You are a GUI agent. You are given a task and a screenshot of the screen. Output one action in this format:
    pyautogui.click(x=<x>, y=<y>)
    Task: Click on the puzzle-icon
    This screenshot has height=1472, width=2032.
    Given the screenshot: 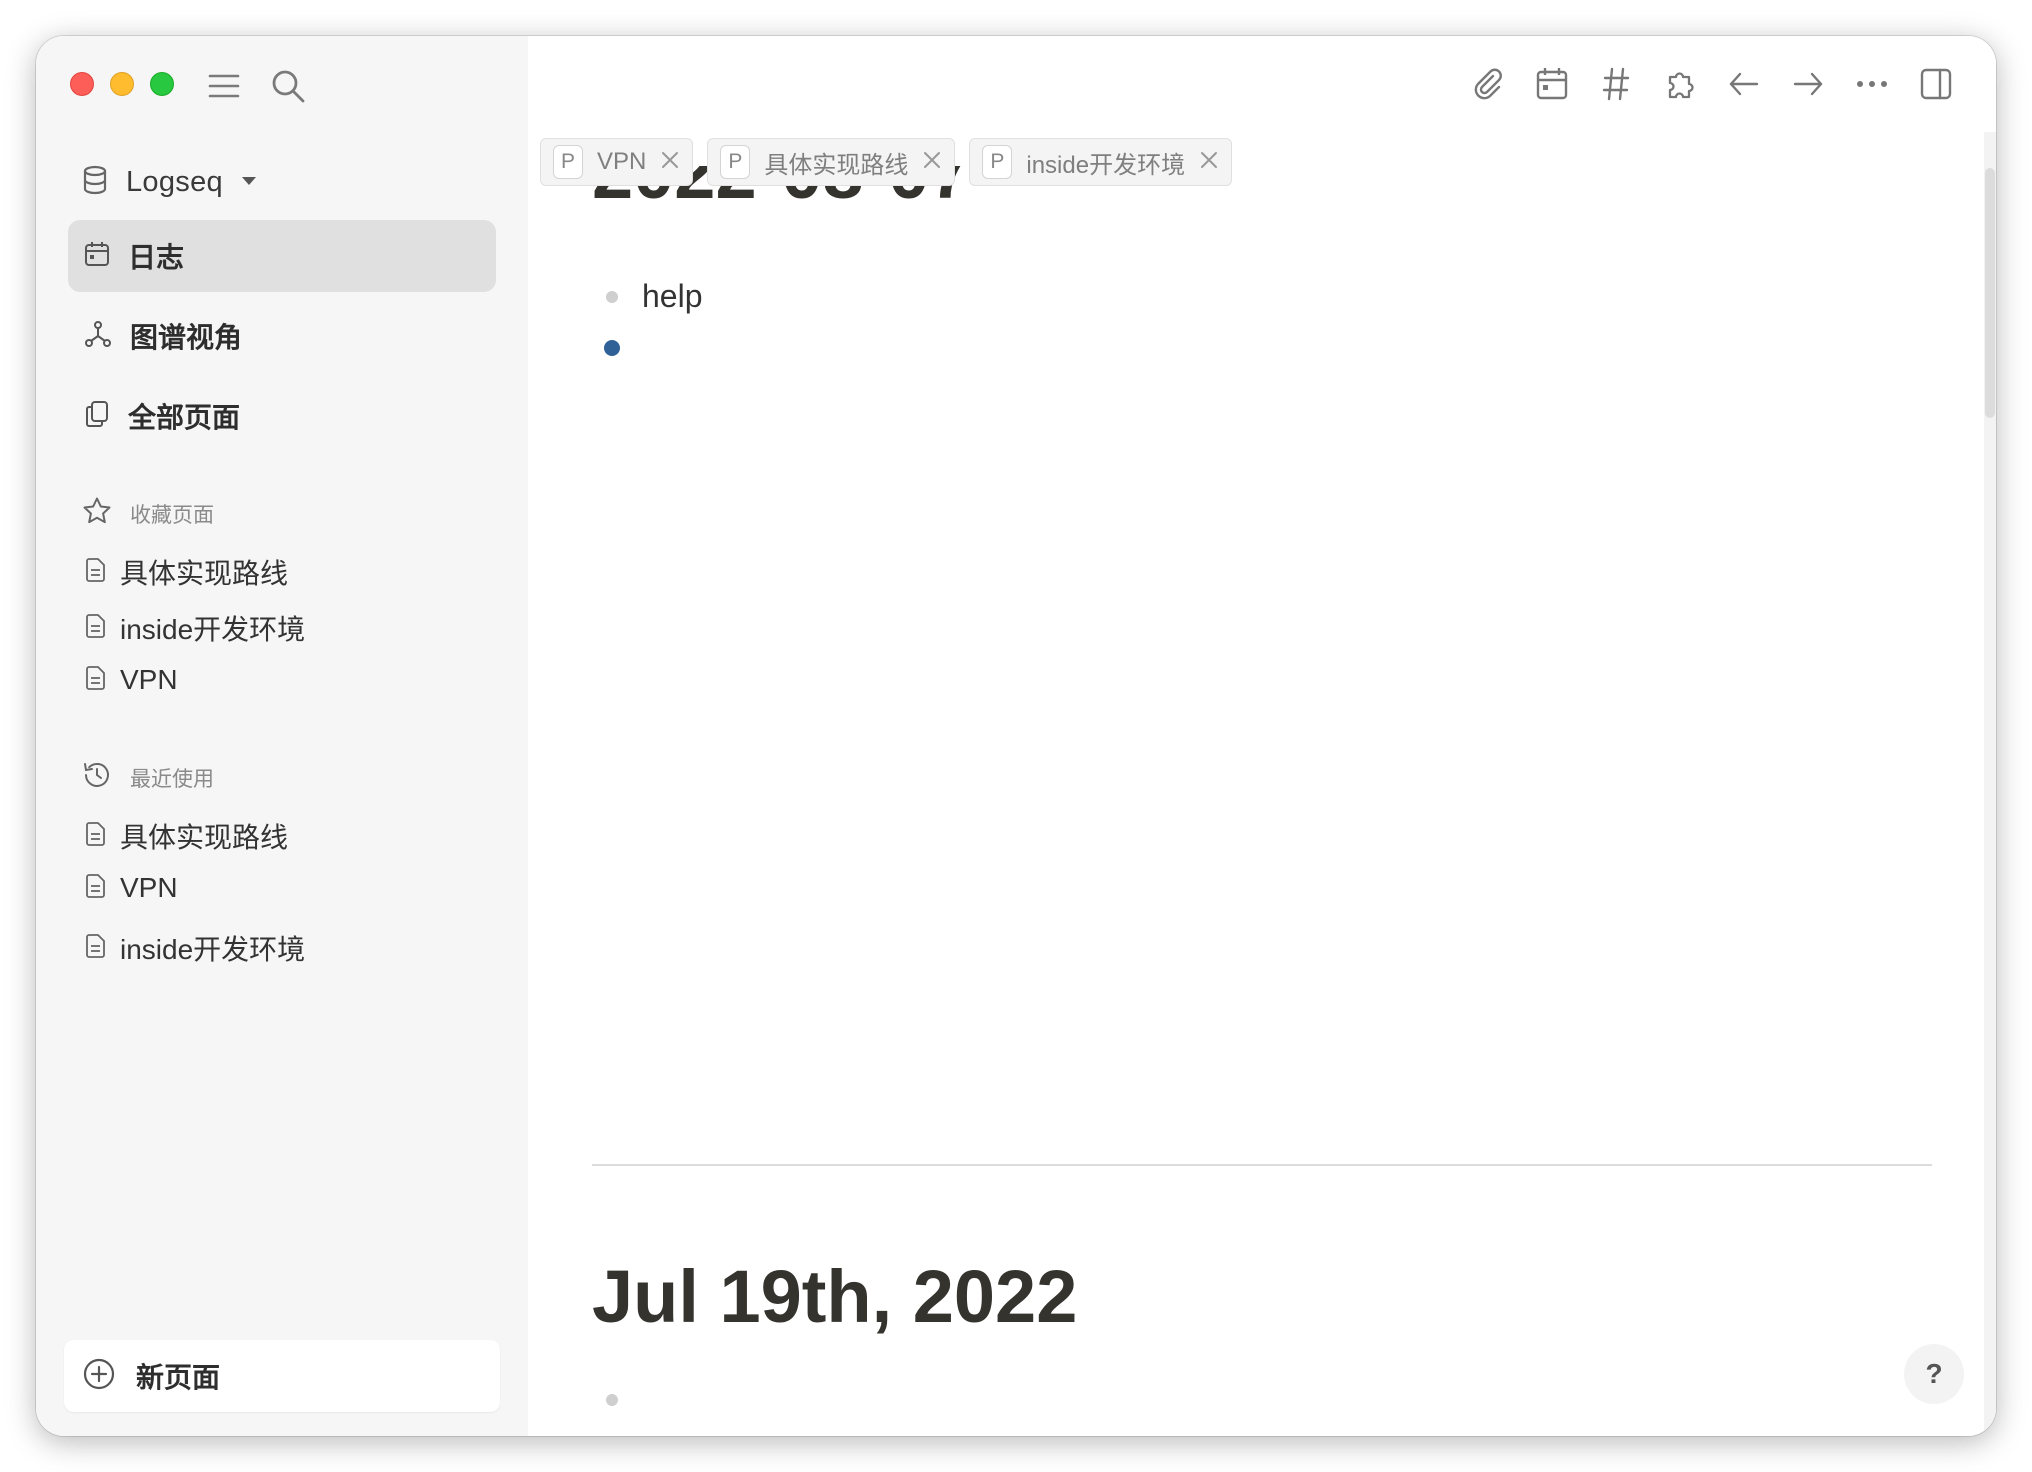 What is the action you would take?
    pyautogui.click(x=1680, y=84)
    